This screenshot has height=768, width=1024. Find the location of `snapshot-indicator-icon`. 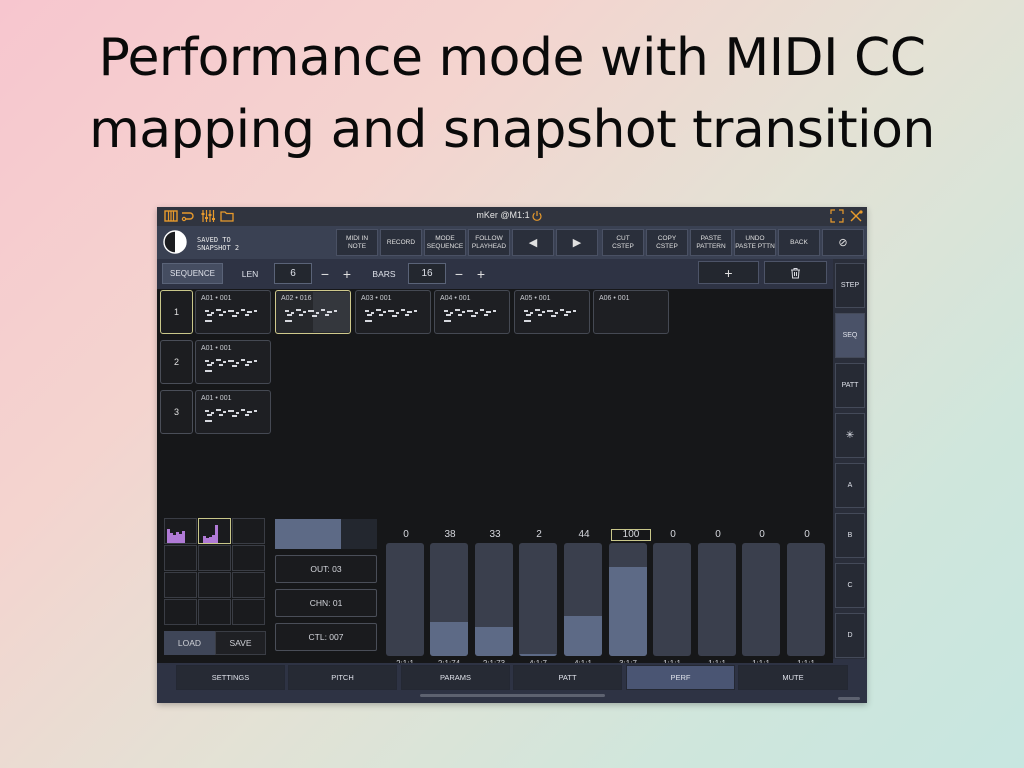

snapshot-indicator-icon is located at coordinates (175, 242).